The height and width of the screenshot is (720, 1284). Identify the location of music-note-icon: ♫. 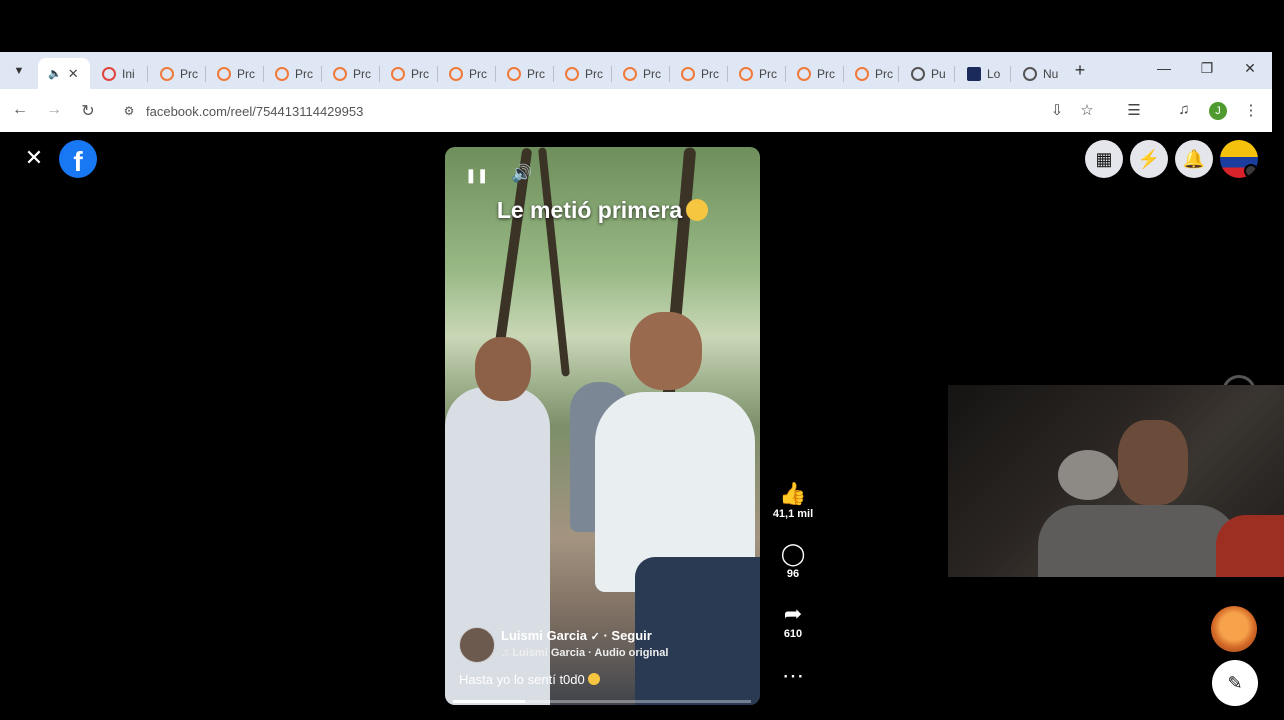
(505, 653).